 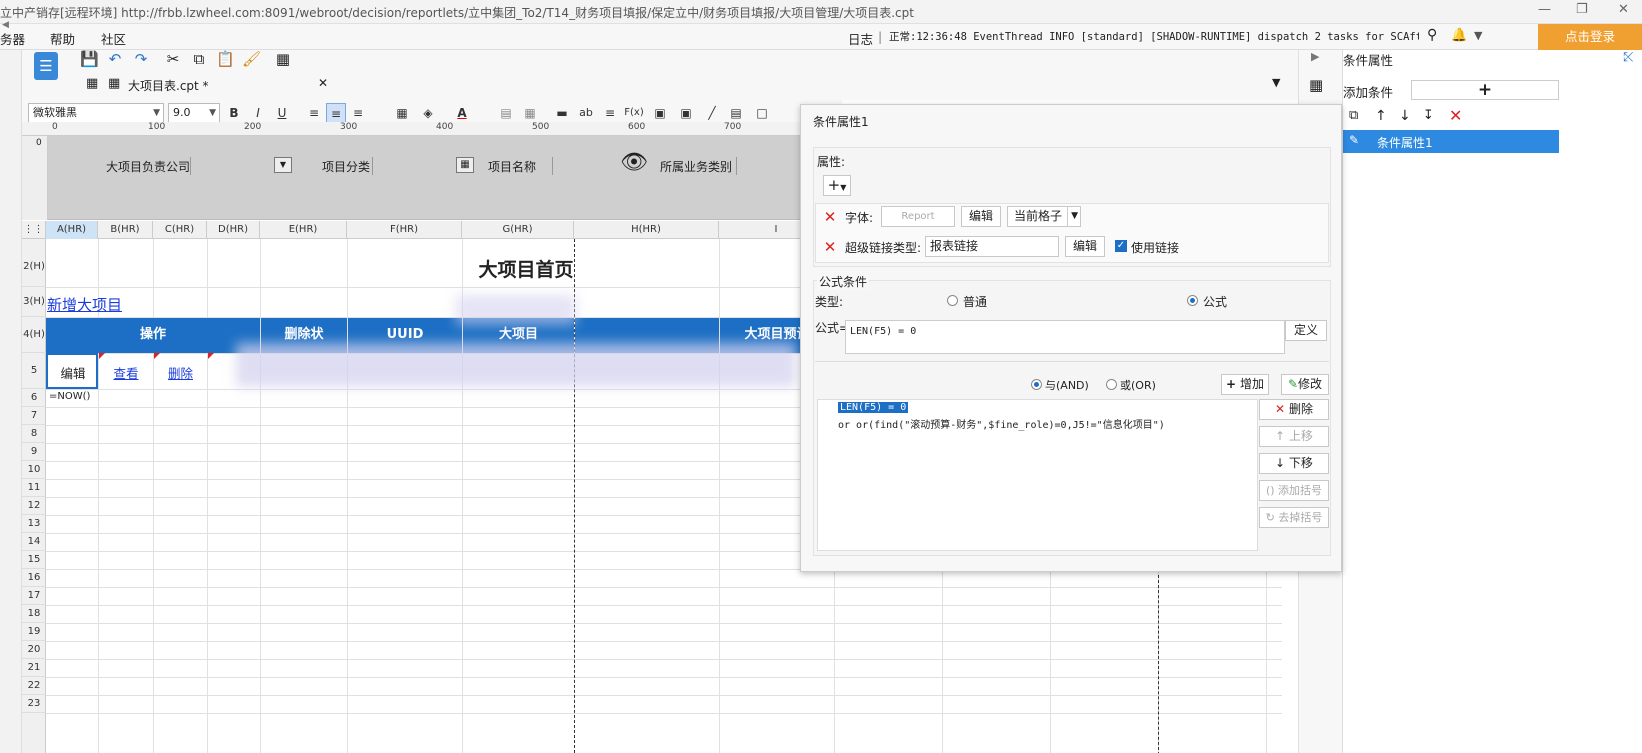 I want to click on template-icon: ☰, so click(x=46, y=66).